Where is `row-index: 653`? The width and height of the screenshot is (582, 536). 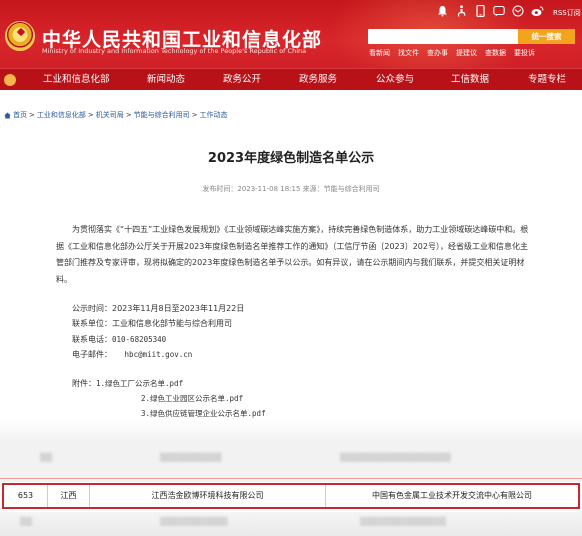
row-index: 653 is located at coordinates (26, 496).